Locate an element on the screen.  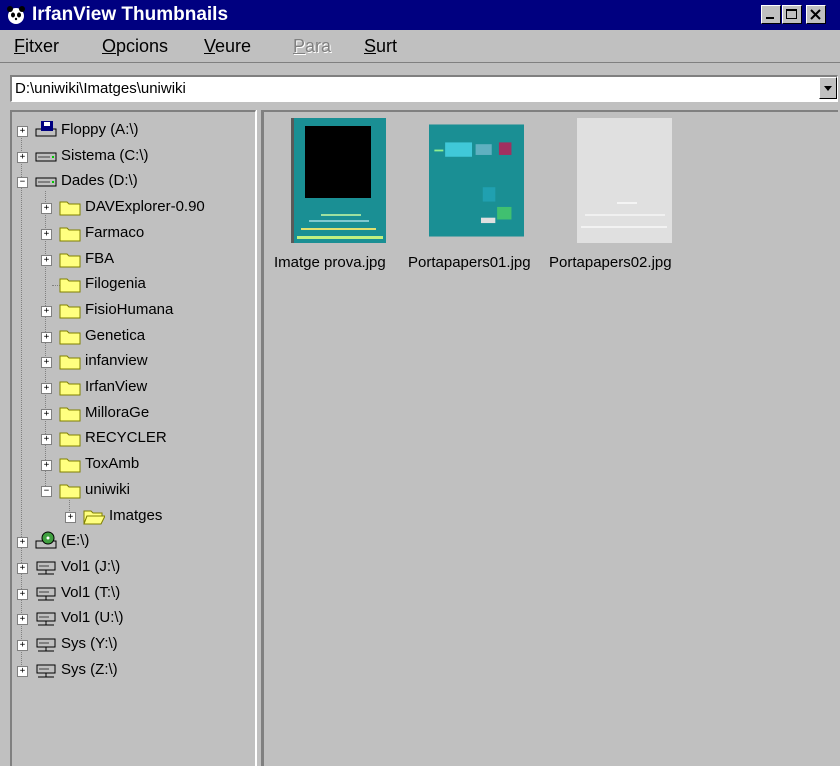
tree-item-label: FisioHumana is located at coordinates (129, 309).